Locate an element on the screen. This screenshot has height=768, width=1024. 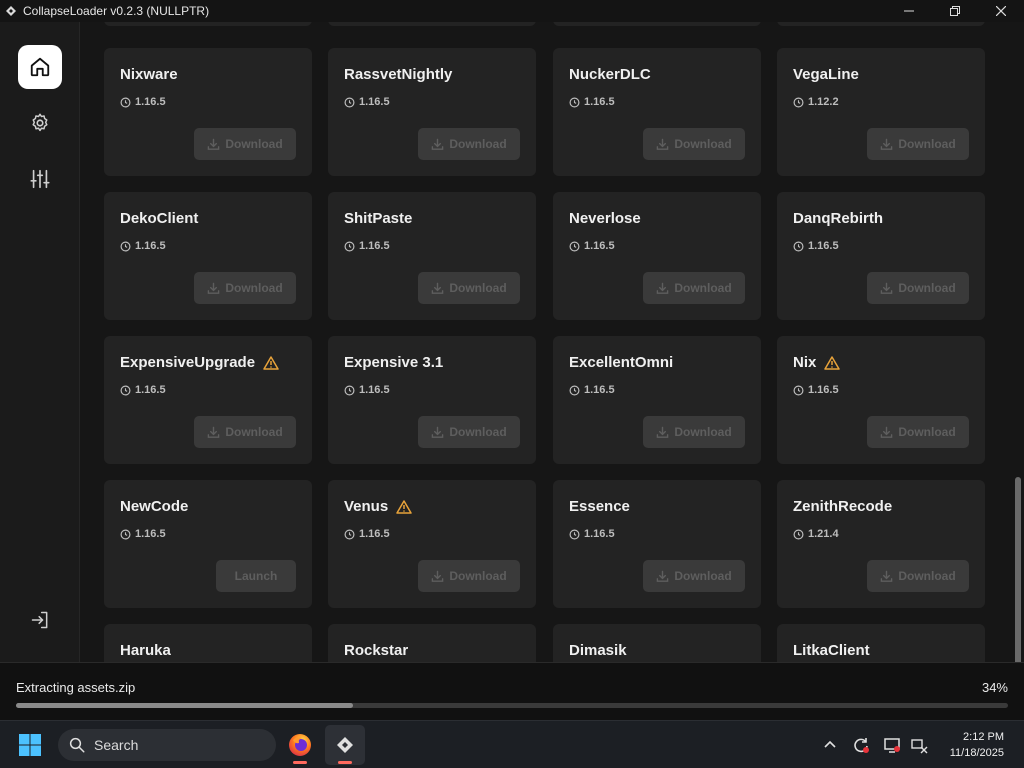
client-card: VegaLine 1.12.2 Download is located at coordinates (881, 112).